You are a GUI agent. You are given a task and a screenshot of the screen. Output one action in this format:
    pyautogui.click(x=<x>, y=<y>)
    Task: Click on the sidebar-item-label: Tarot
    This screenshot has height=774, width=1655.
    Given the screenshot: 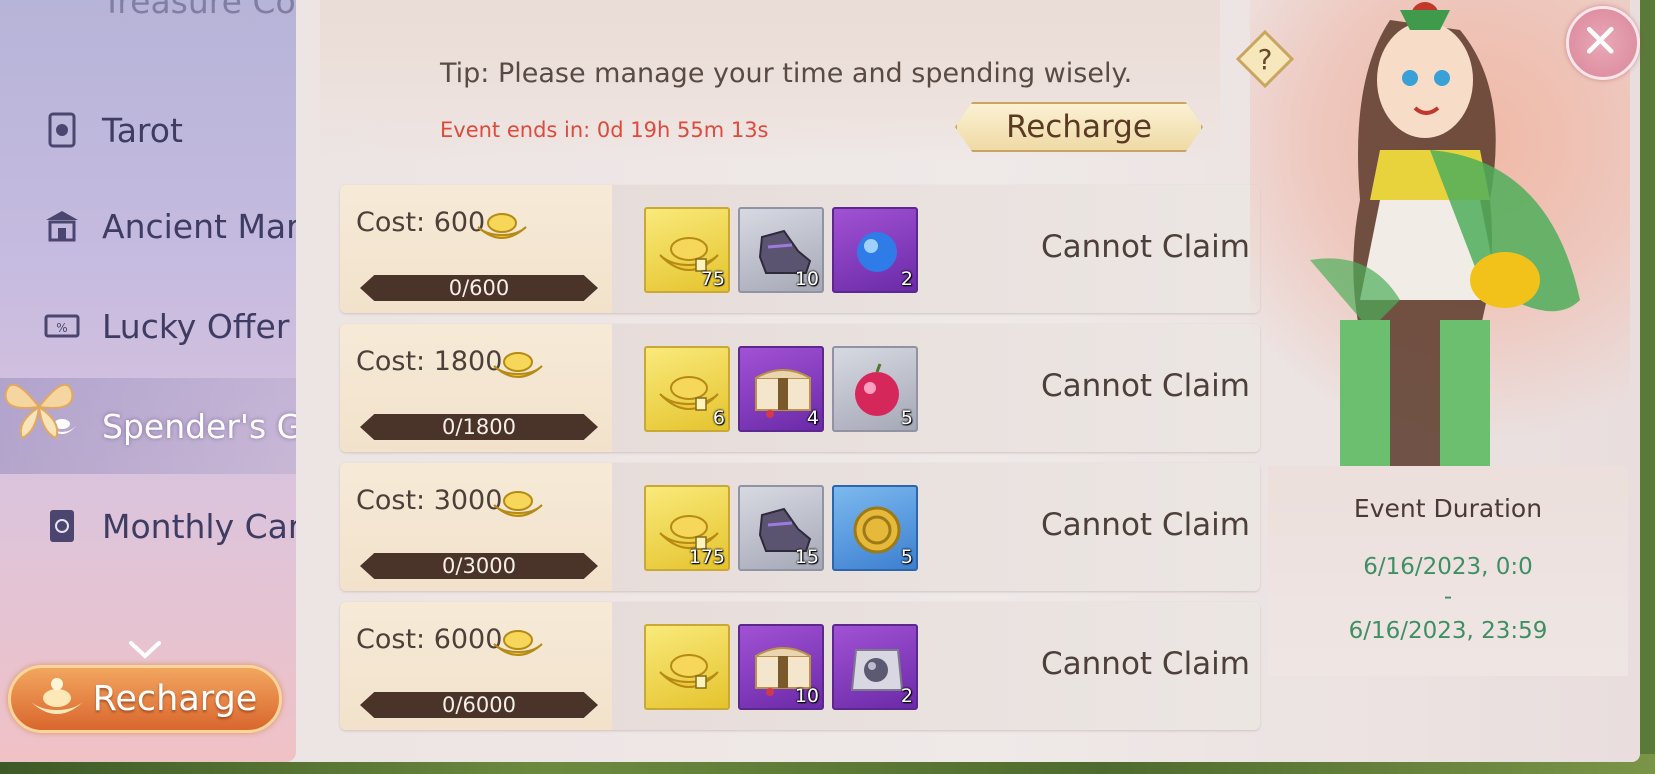 What is the action you would take?
    pyautogui.click(x=142, y=130)
    